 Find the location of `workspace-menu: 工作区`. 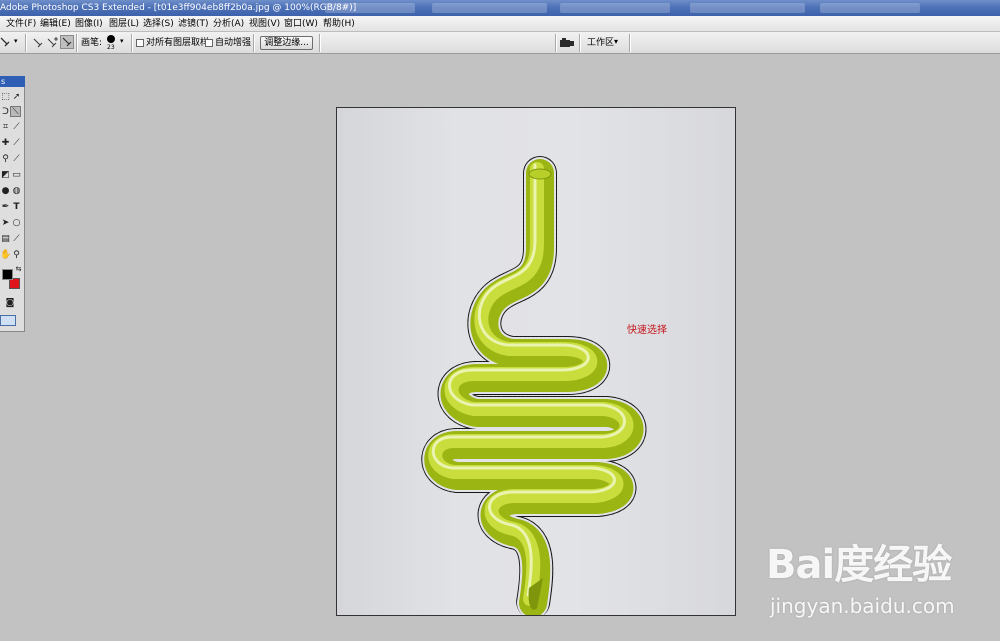

workspace-menu: 工作区 is located at coordinates (600, 43).